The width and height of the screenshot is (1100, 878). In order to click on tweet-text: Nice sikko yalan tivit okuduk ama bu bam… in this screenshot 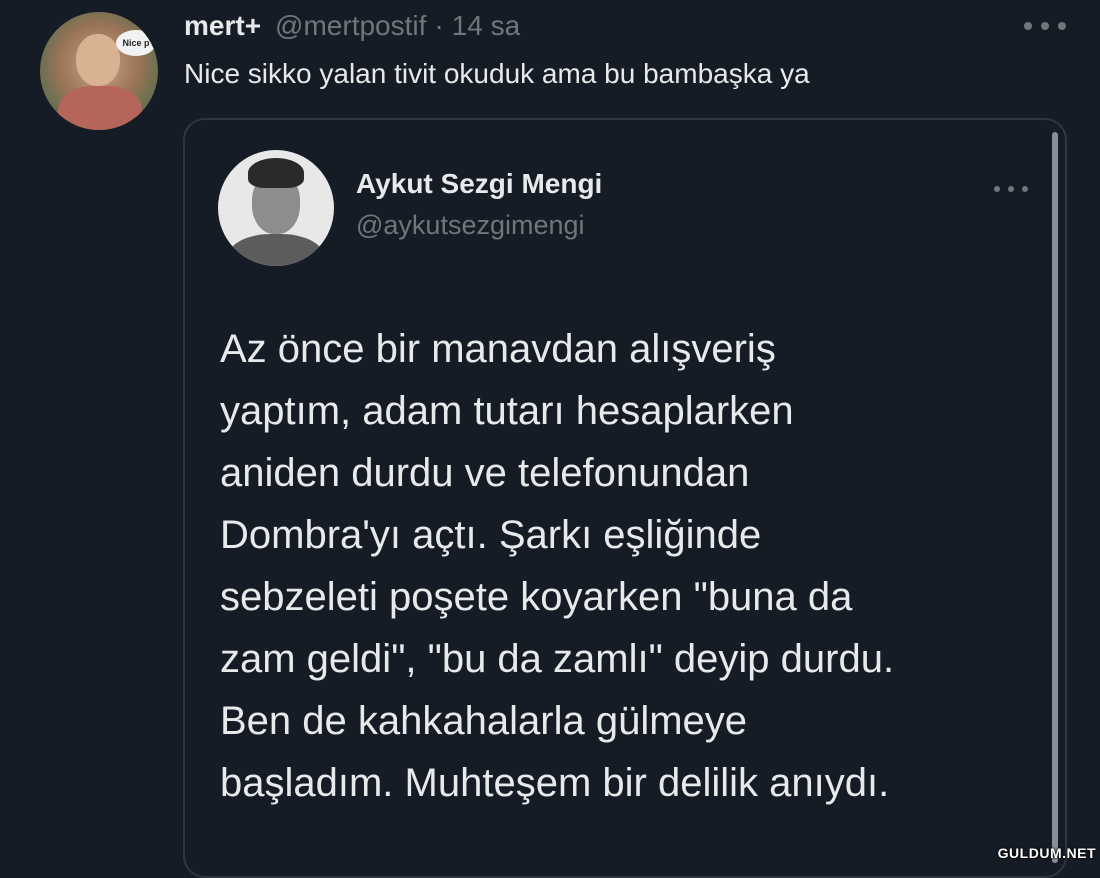, I will do `click(497, 73)`.